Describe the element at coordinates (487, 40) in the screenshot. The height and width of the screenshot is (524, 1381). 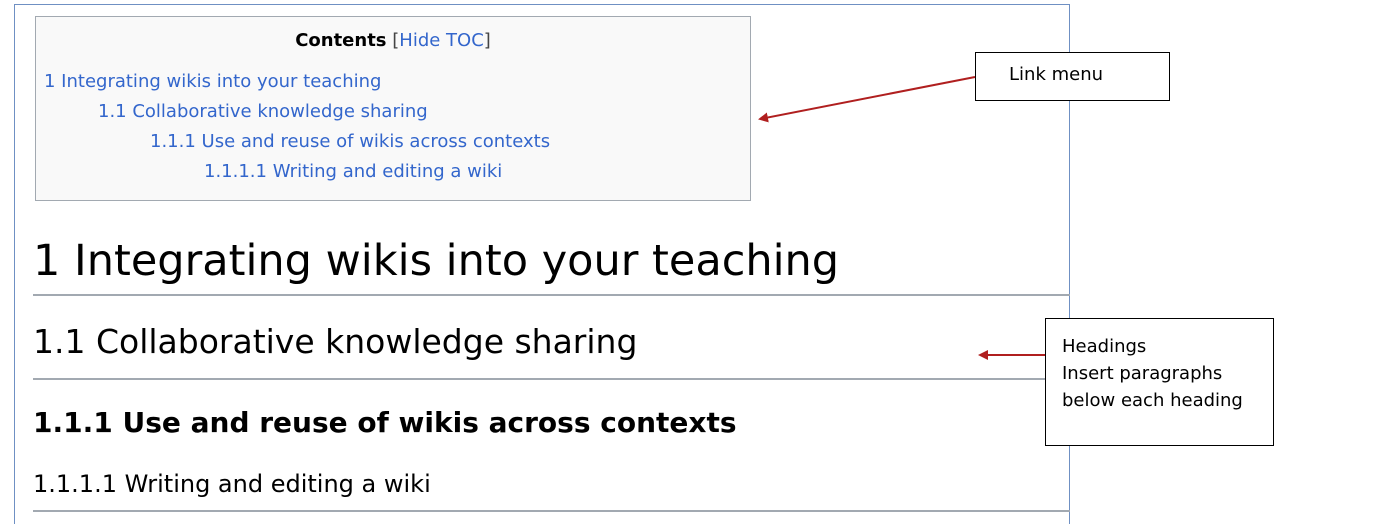
I see `toc-bracket-close: ]` at that location.